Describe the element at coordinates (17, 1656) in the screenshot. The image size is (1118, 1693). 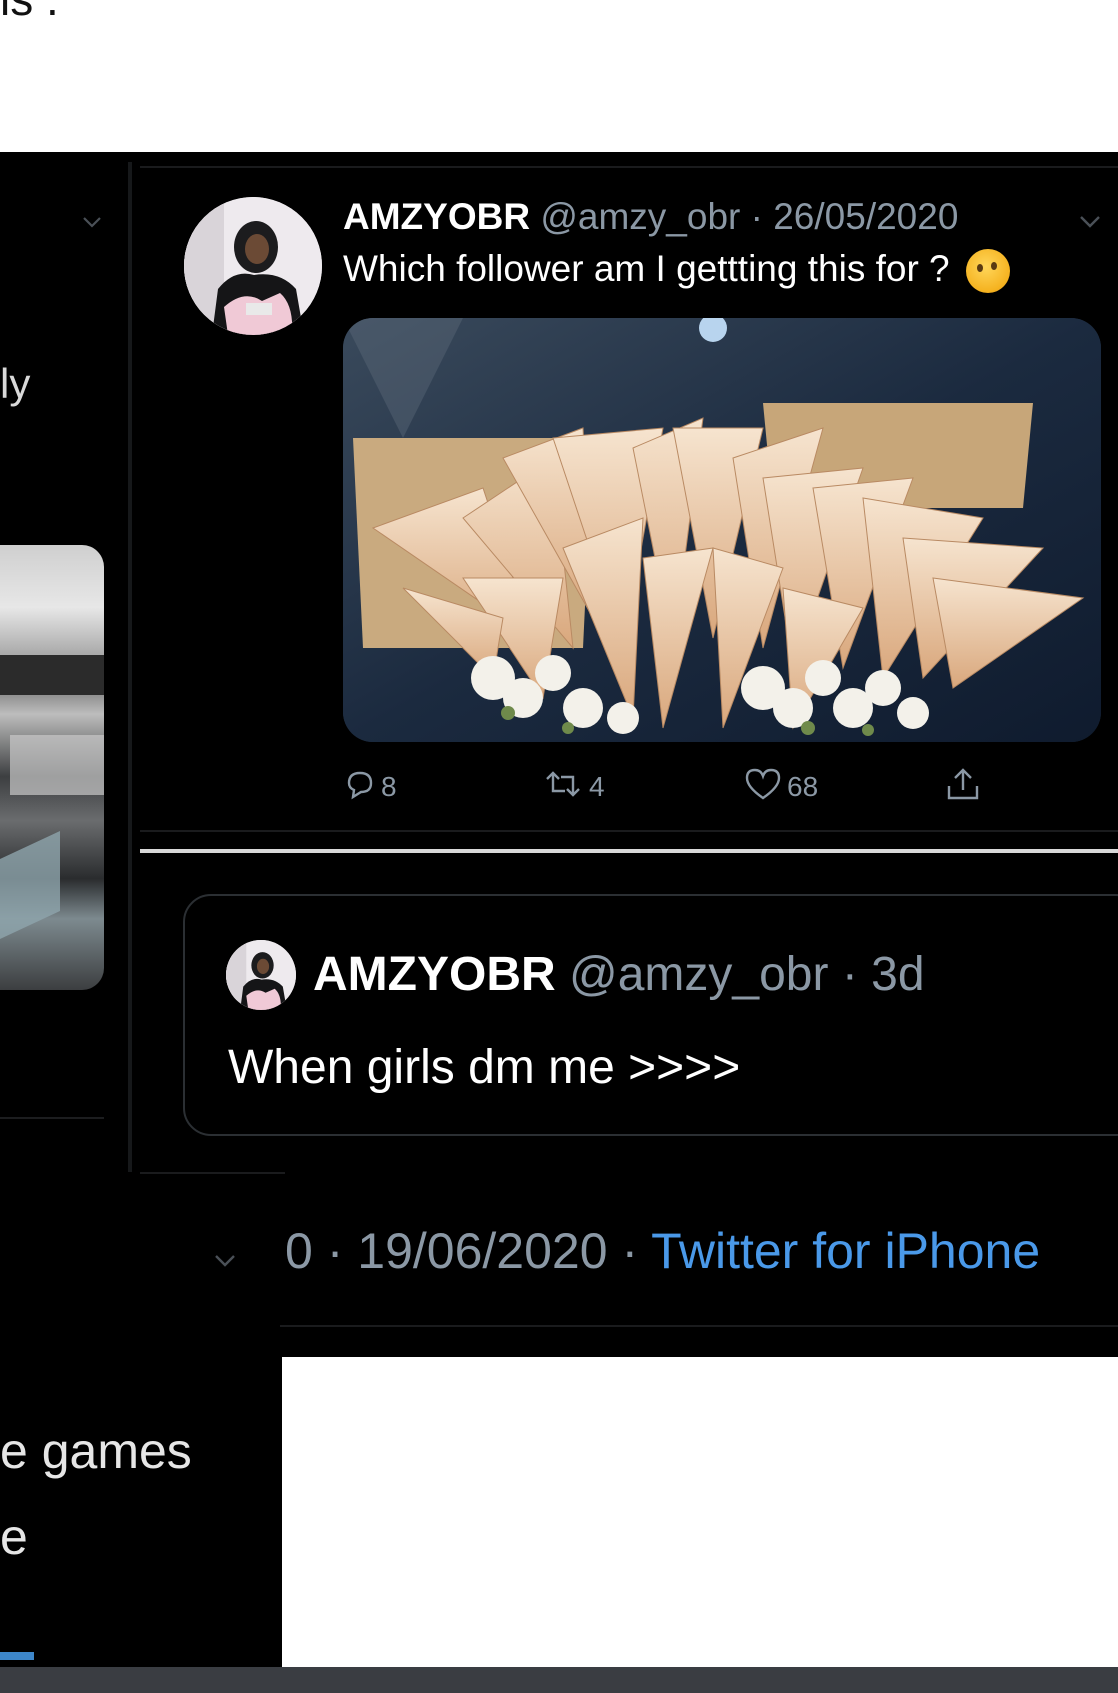
I see `cropped-link-fragment` at that location.